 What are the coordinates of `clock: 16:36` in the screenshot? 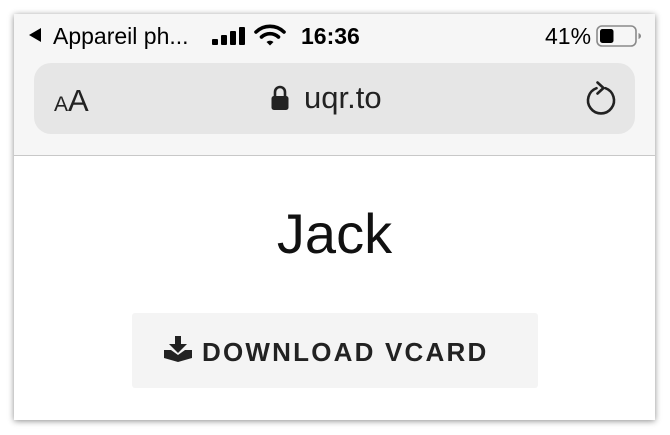 It's located at (330, 36).